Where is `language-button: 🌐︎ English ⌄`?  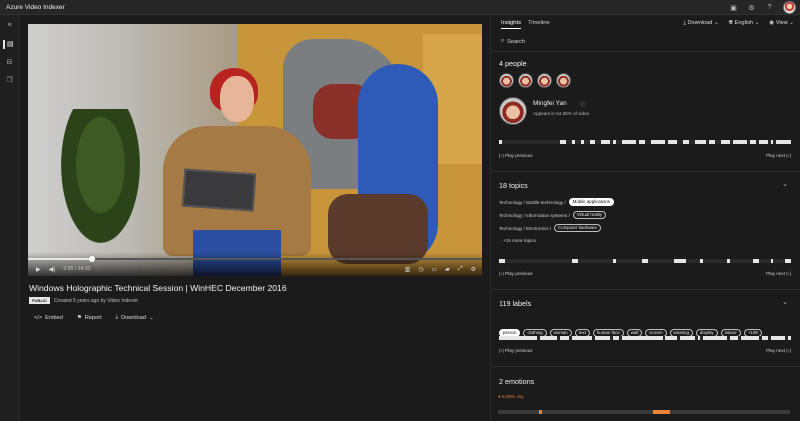
language-button: 🌐︎ English ⌄ is located at coordinates (744, 23).